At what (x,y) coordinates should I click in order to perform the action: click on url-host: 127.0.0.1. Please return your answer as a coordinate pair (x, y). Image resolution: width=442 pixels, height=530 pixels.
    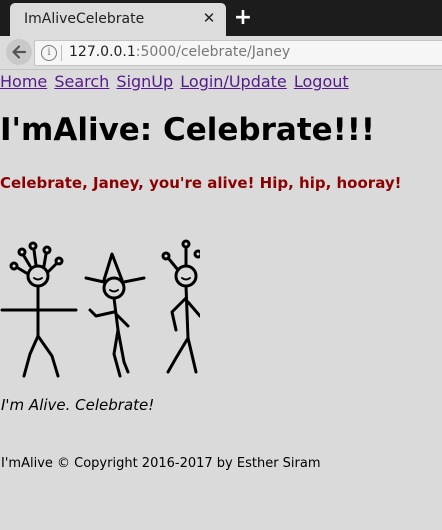
    Looking at the image, I should click on (102, 52).